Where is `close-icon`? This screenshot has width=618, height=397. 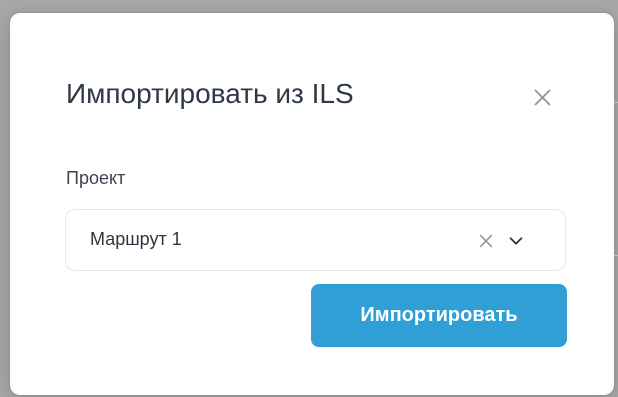 close-icon is located at coordinates (542, 97).